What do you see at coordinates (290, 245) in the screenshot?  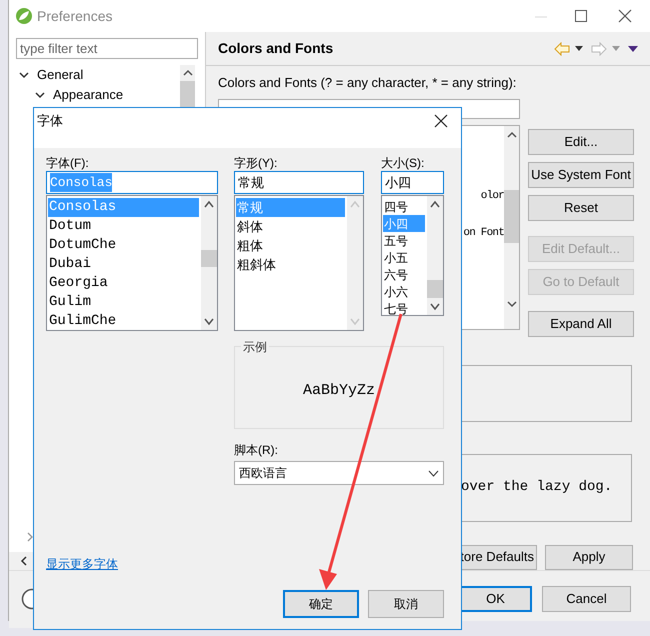 I see `list-item: 粗体` at bounding box center [290, 245].